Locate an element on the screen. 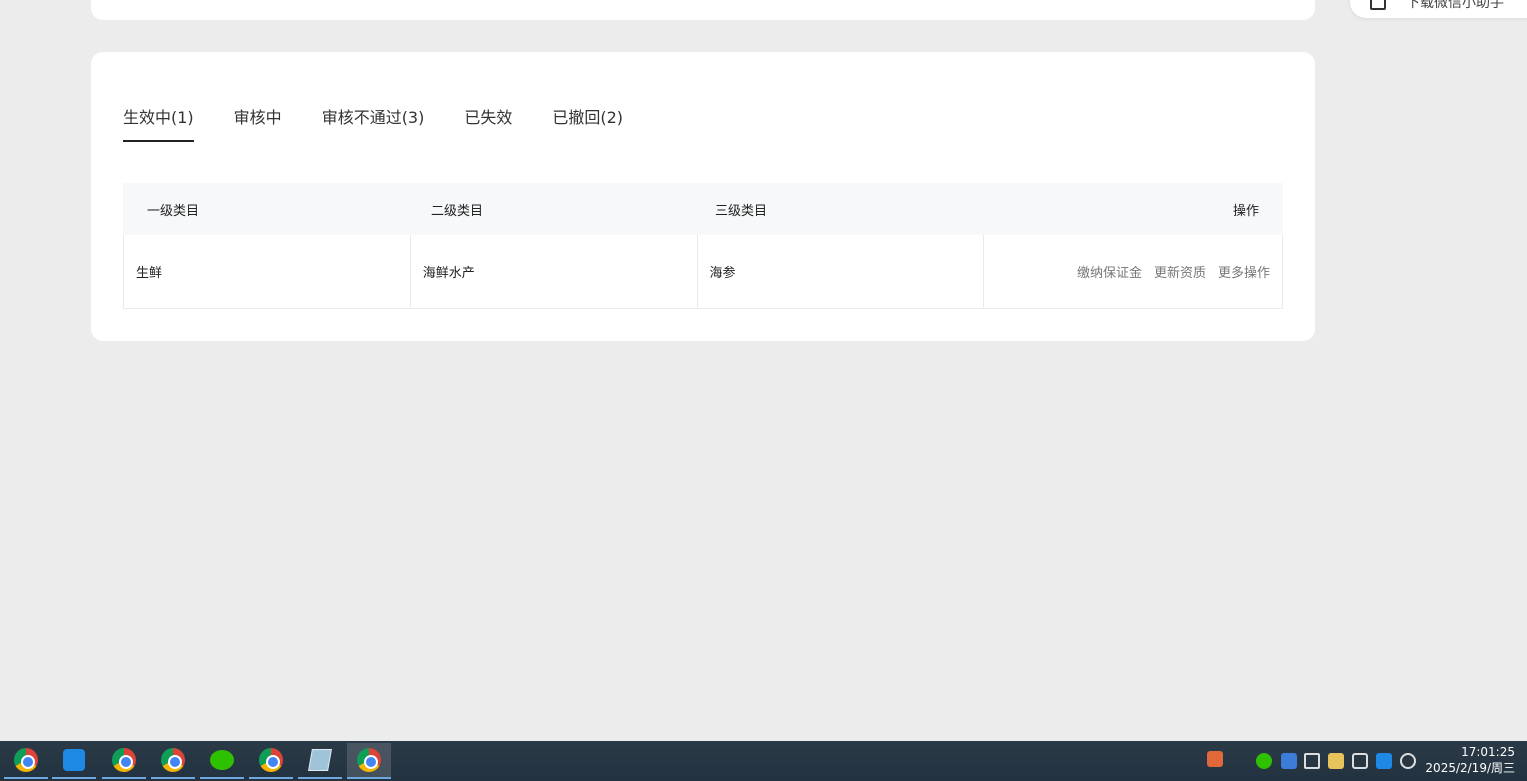 This screenshot has height=781, width=1527. taskbar-notepad is located at coordinates (320, 761).